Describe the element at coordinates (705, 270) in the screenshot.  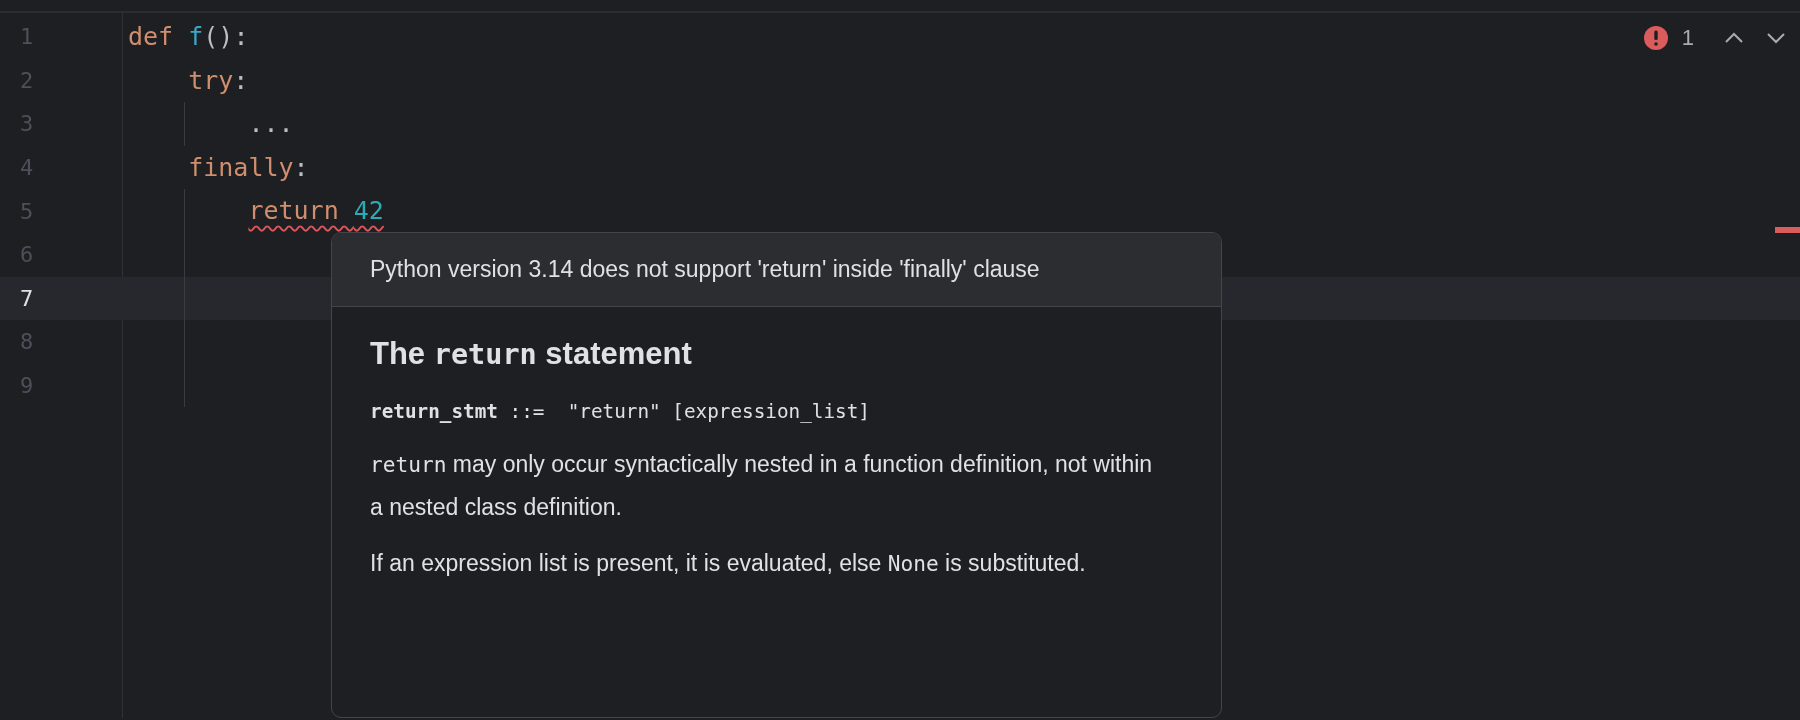
I see `error-message: Python version 3.14 does not support 'return' inside 'finally' clause` at that location.